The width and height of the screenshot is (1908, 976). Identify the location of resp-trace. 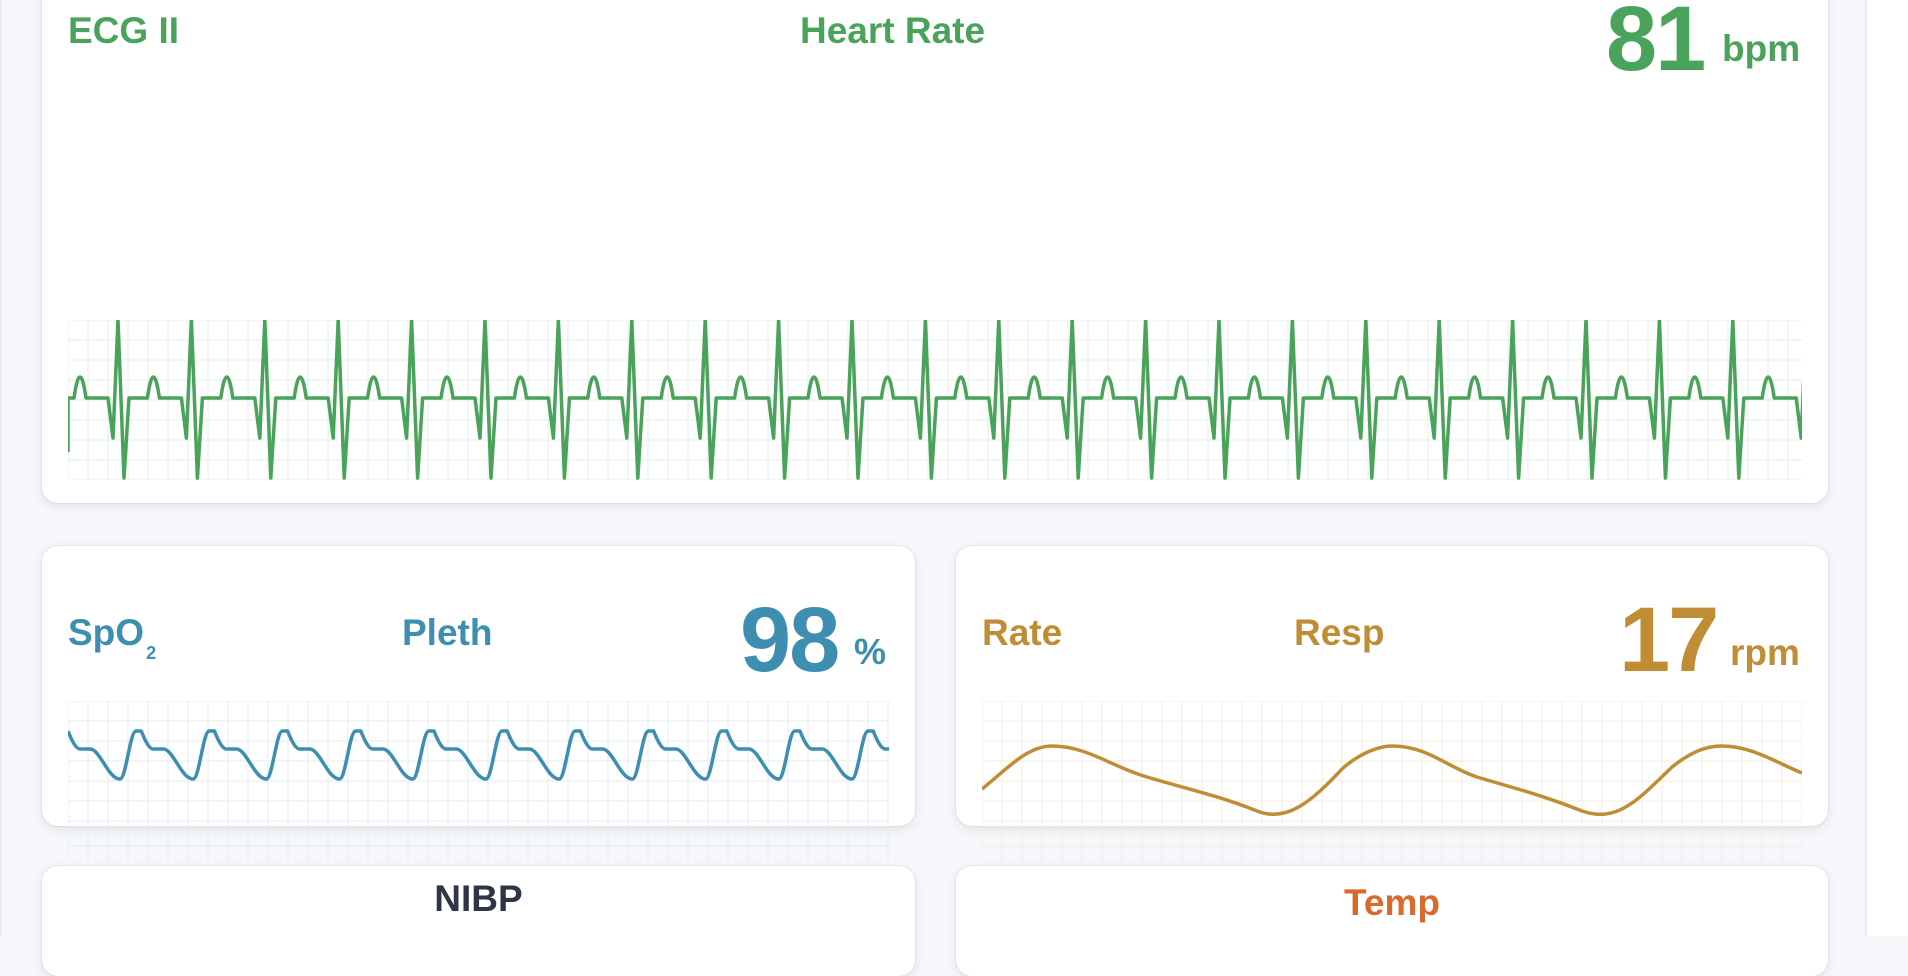
(1392, 780).